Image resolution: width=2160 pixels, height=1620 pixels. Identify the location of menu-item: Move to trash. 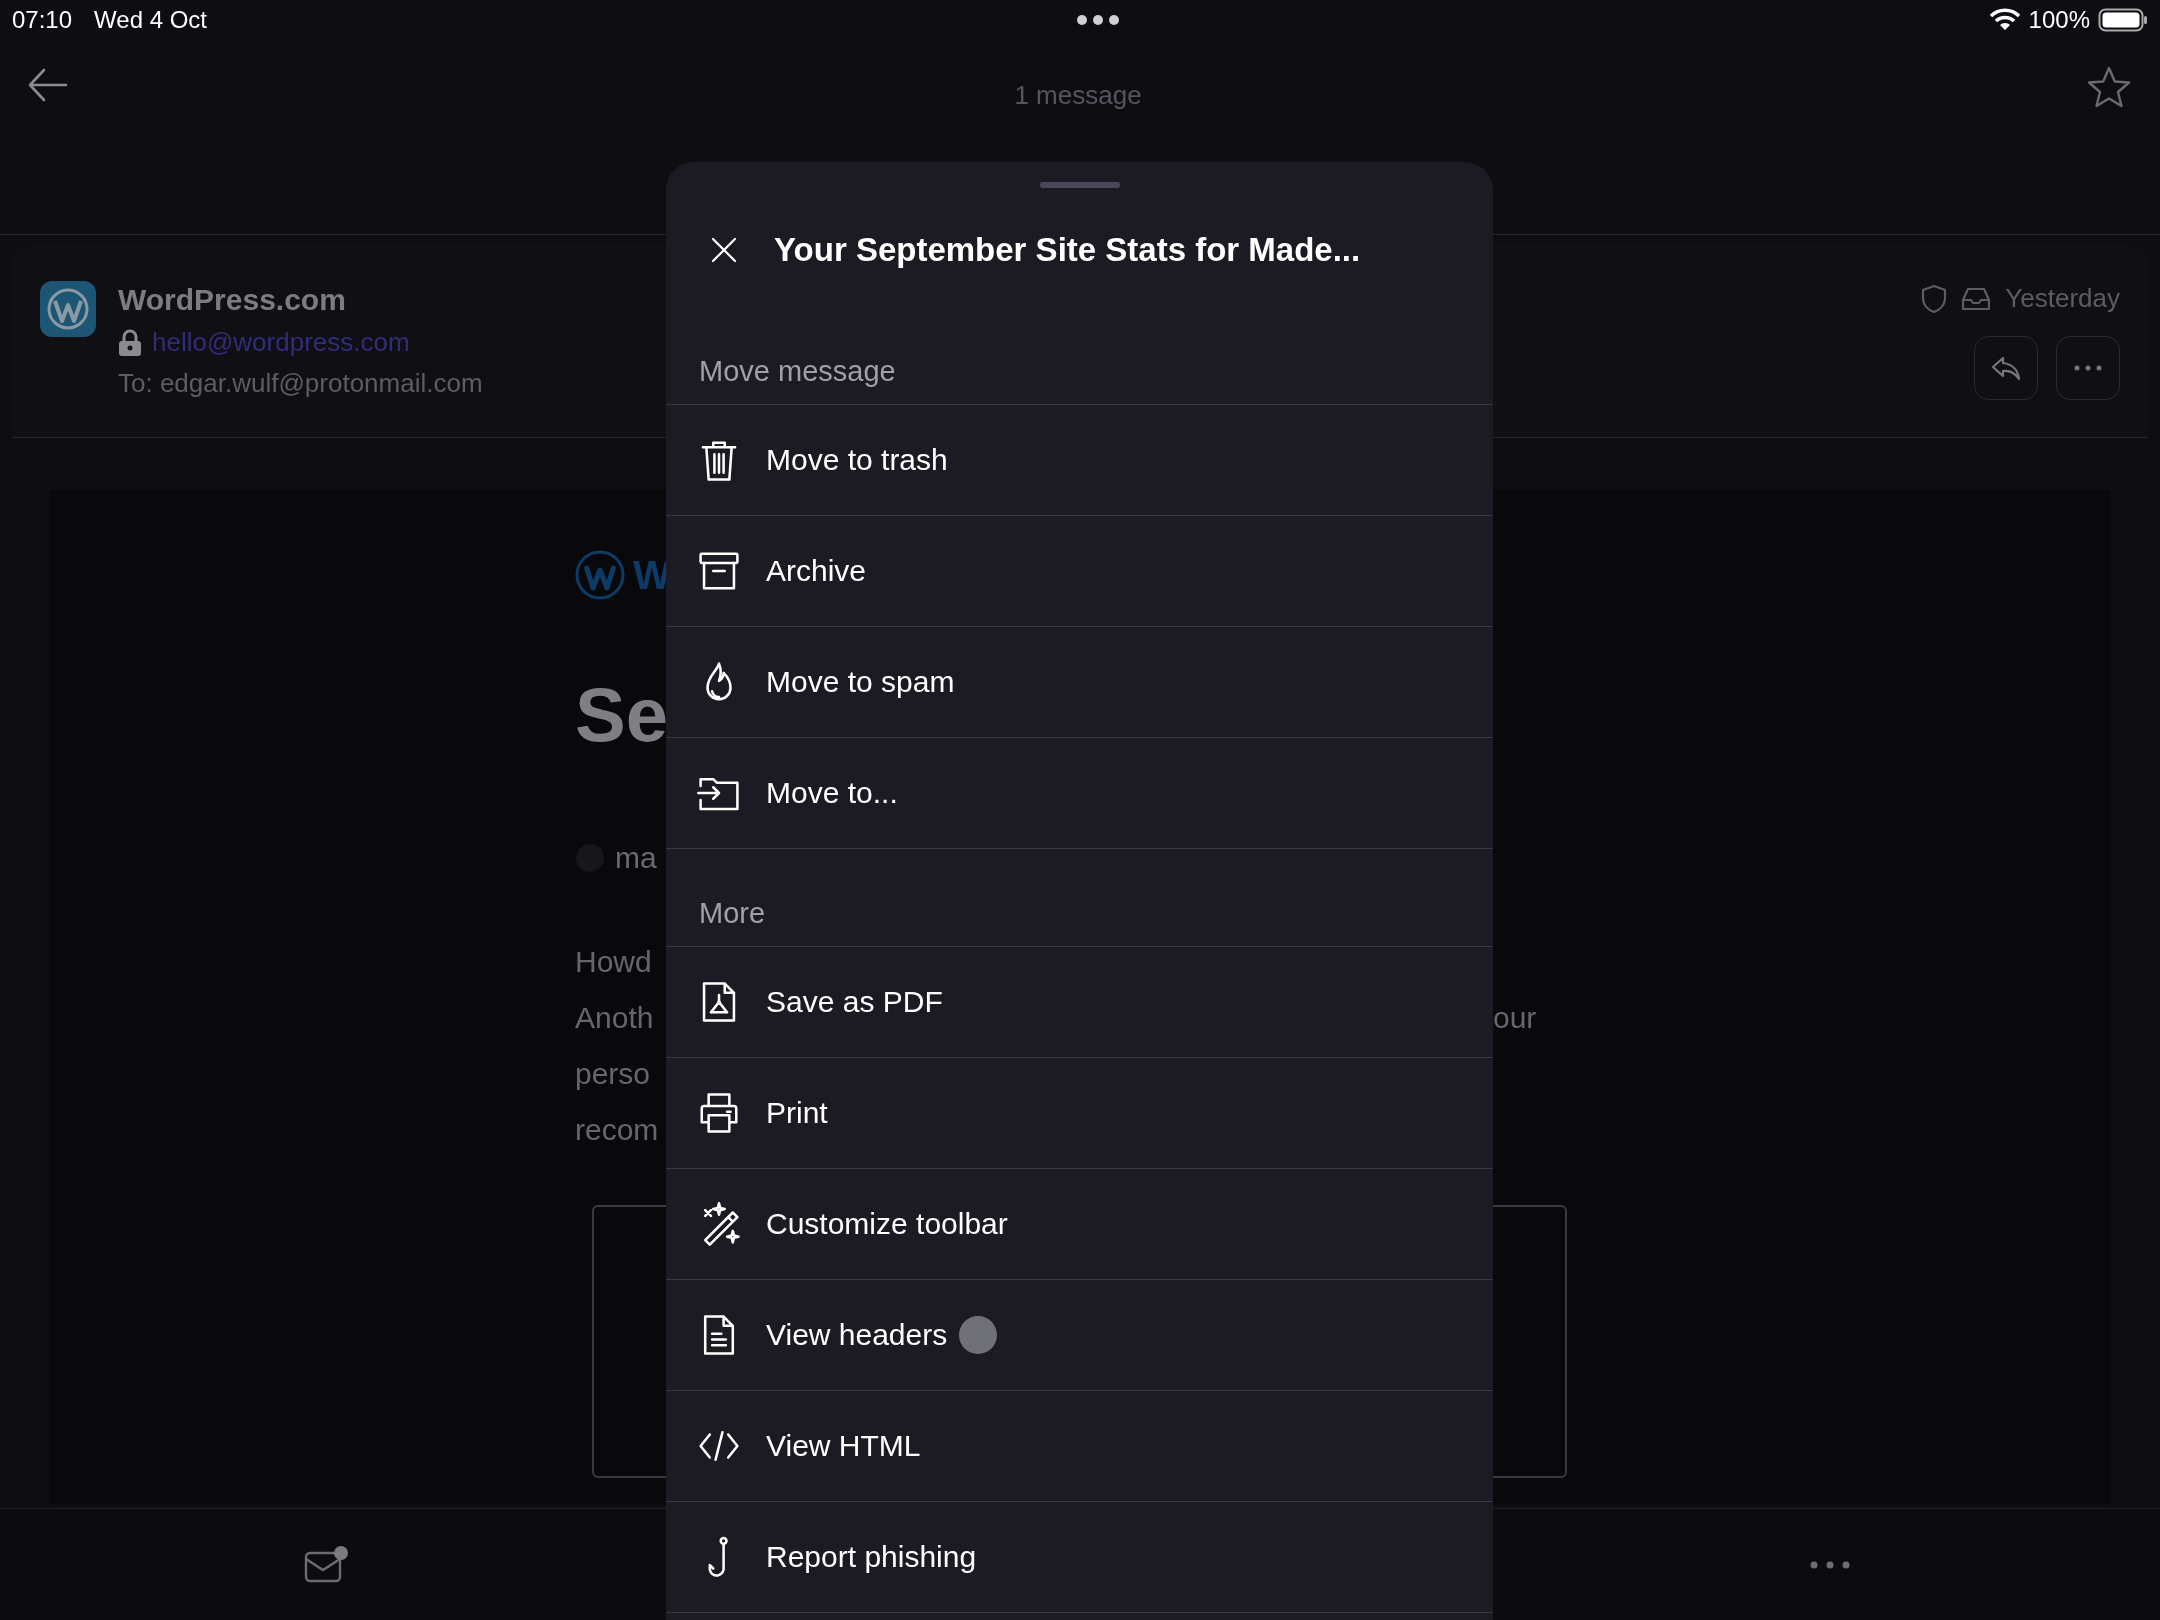
(1079, 460).